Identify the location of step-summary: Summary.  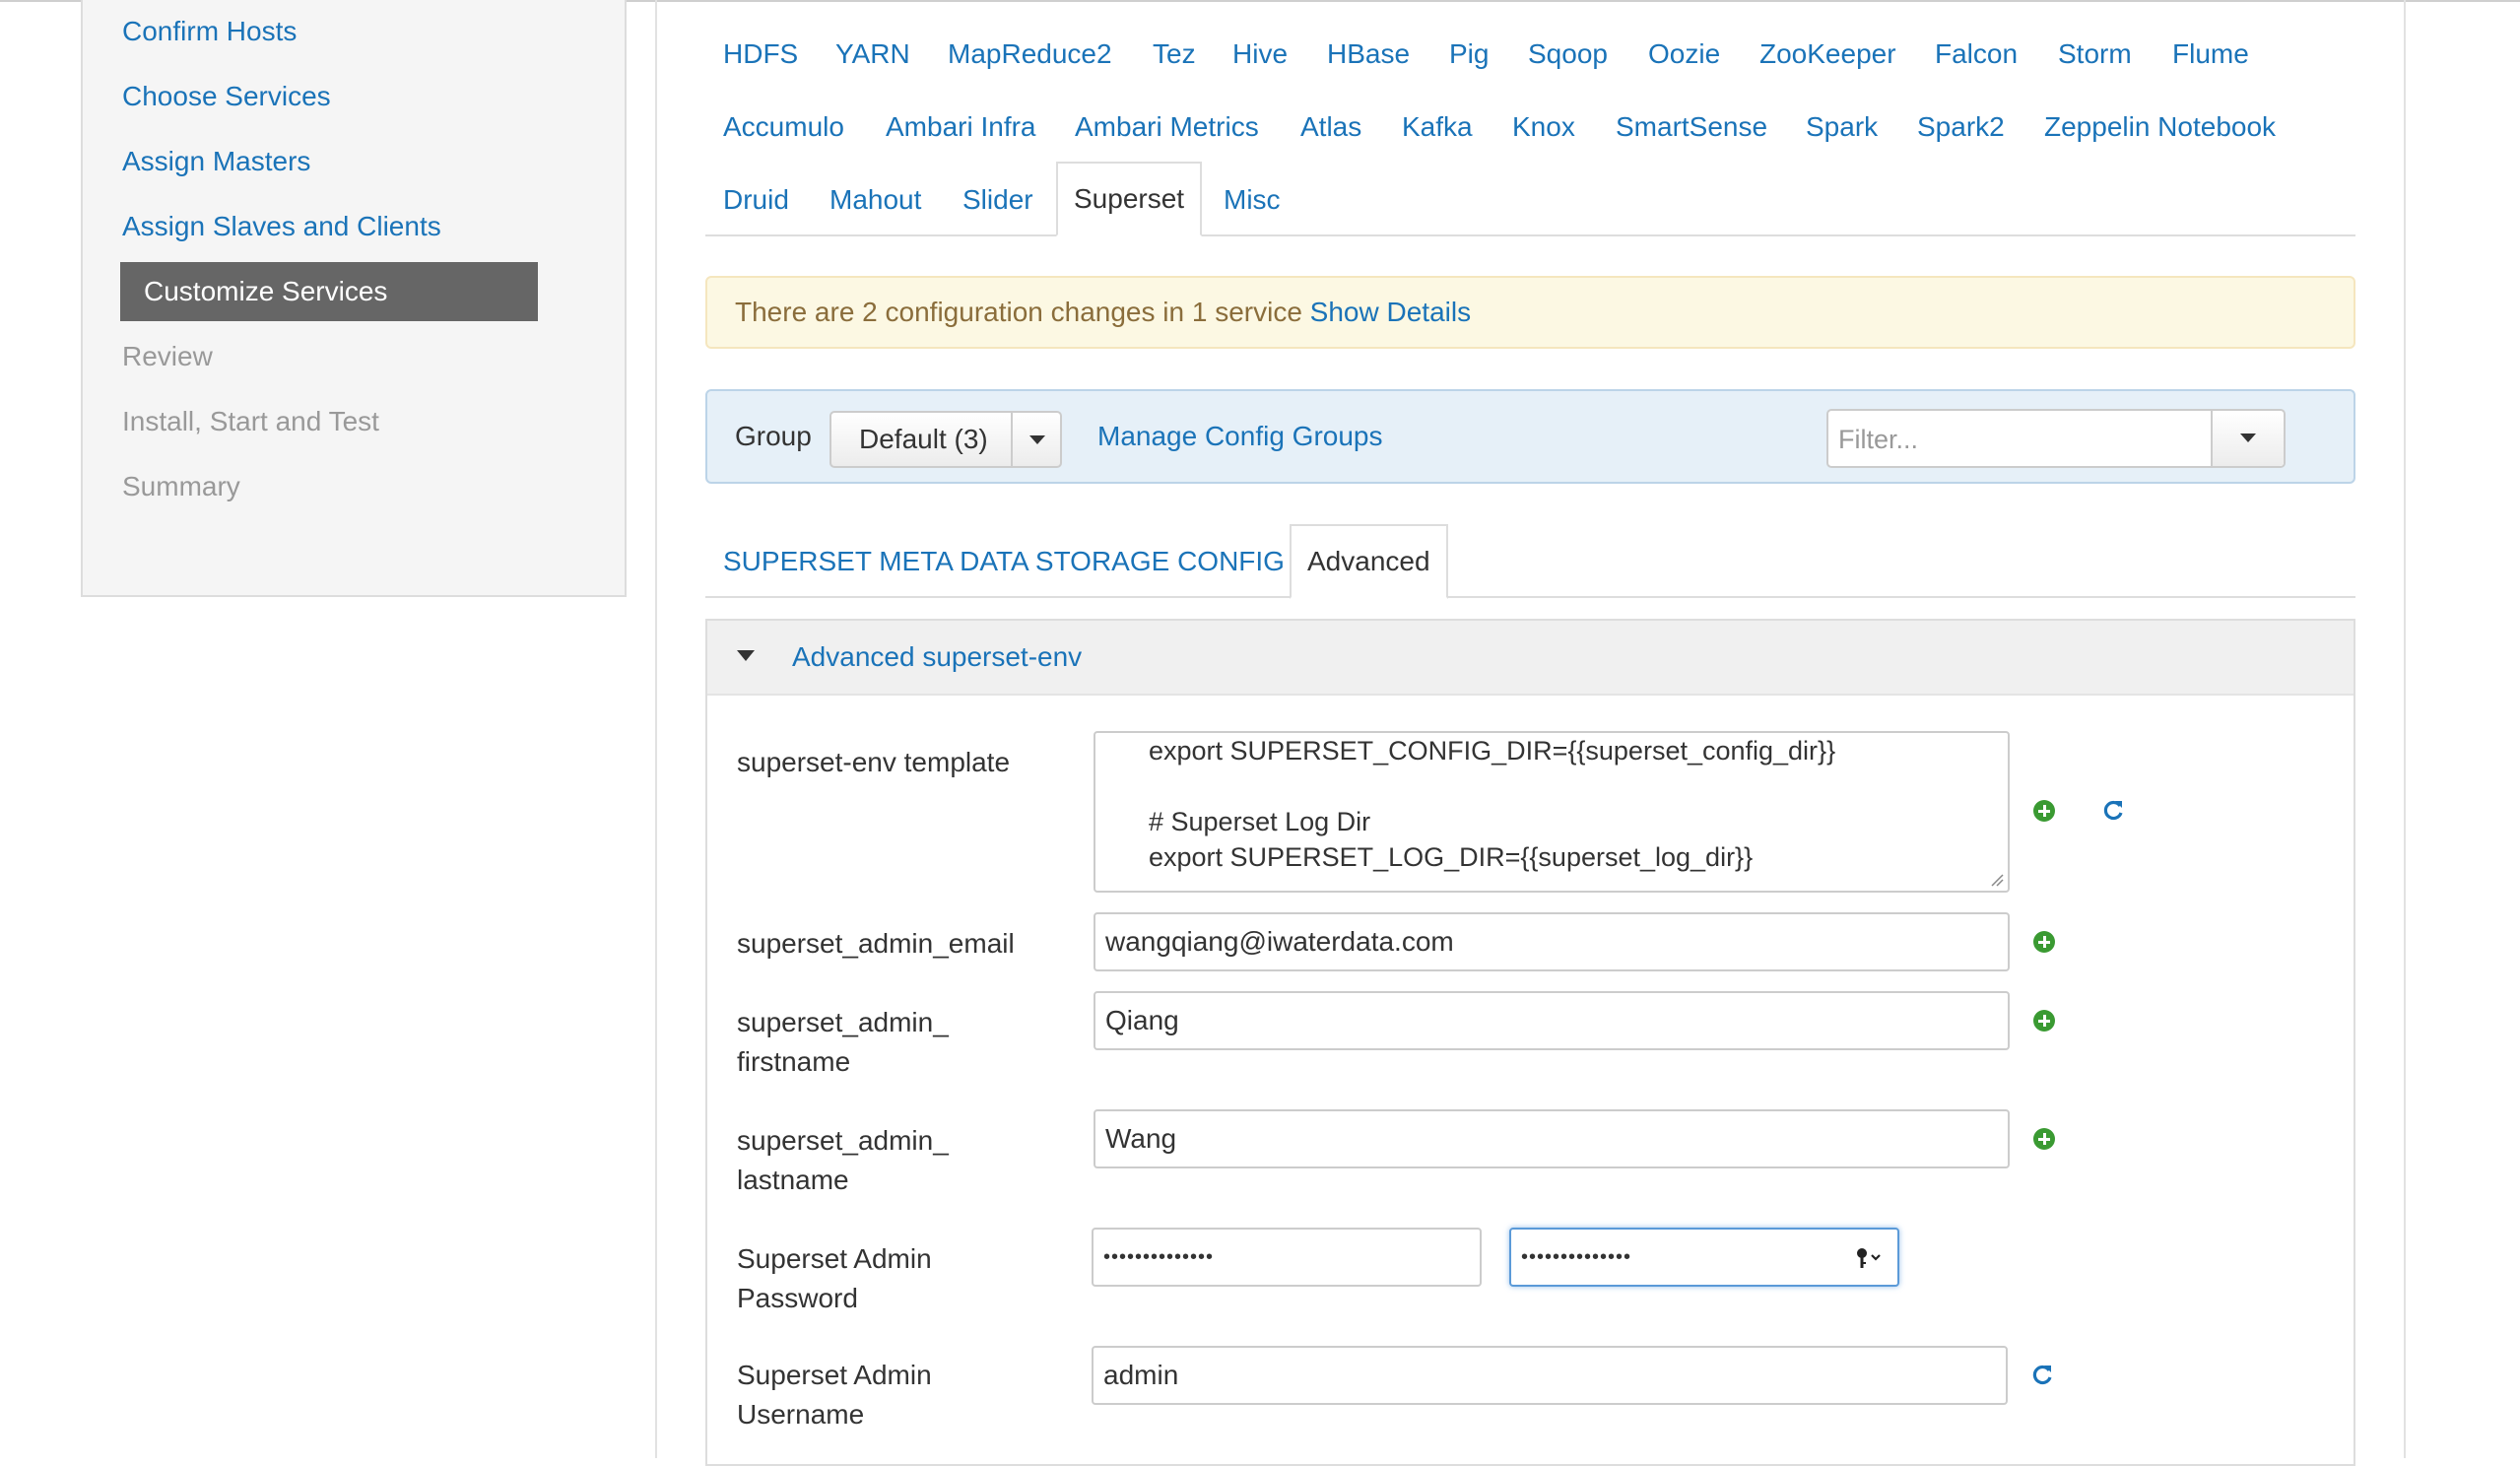
(181, 486).